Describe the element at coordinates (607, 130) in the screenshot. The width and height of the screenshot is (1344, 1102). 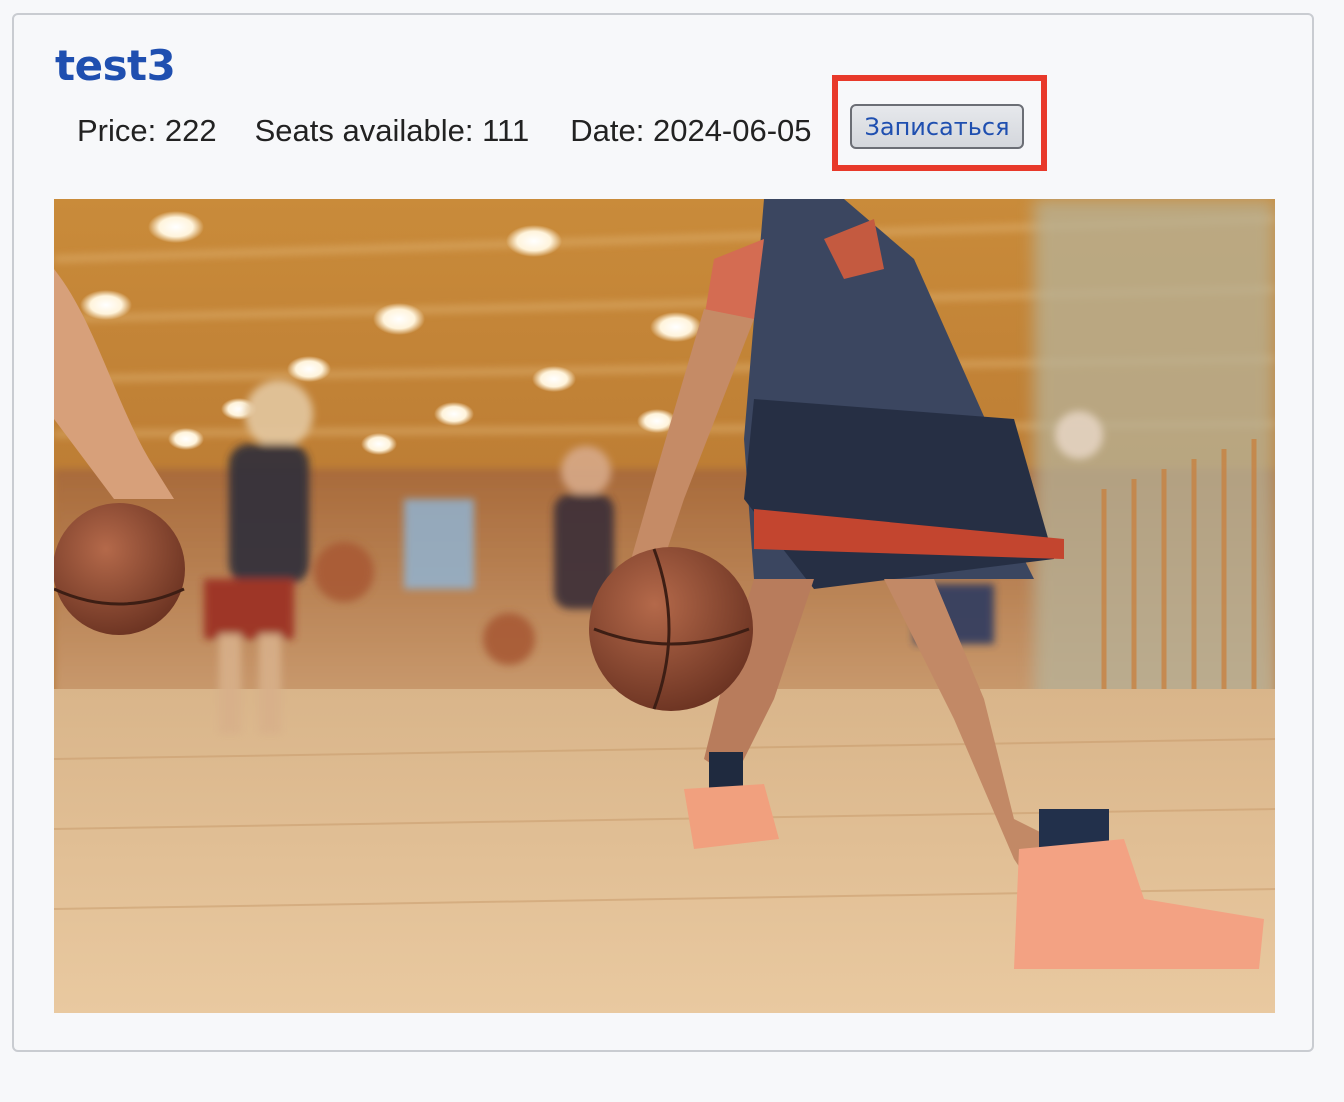
I see `date-label: Date:` at that location.